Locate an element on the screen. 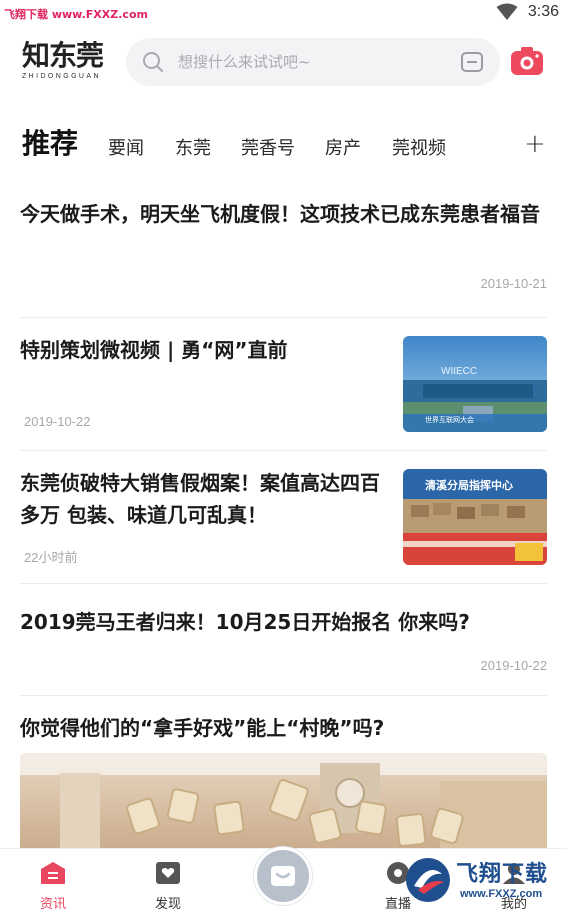 This screenshot has height=914, width=567. status-bar: 飞翔下载 www.FXXZ.com 3:36 is located at coordinates (283, 13).